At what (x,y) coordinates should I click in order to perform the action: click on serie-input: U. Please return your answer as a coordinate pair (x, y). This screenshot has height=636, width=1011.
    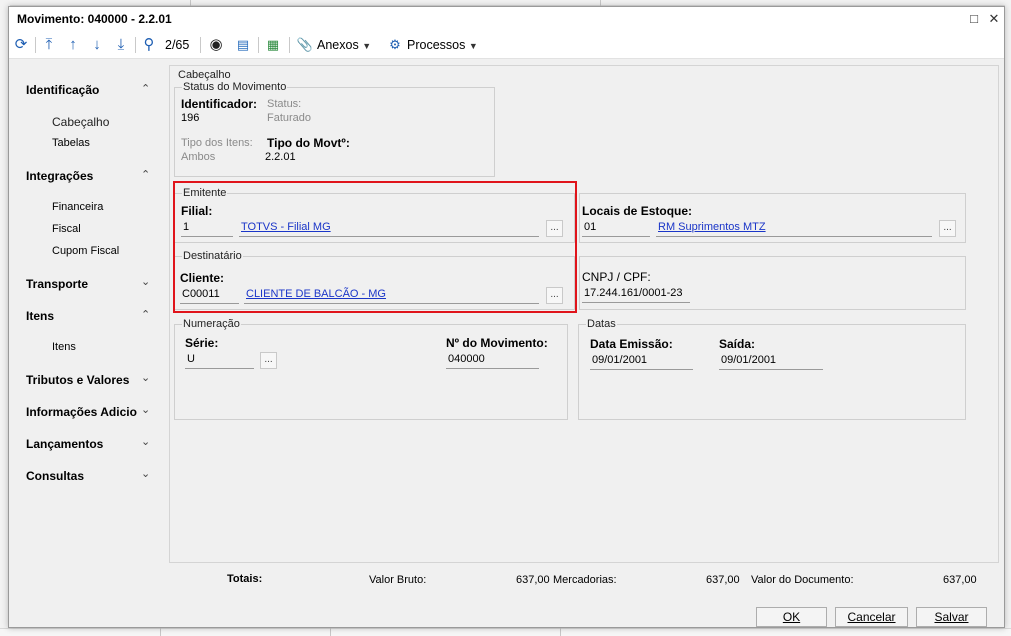
    Looking at the image, I should click on (219, 360).